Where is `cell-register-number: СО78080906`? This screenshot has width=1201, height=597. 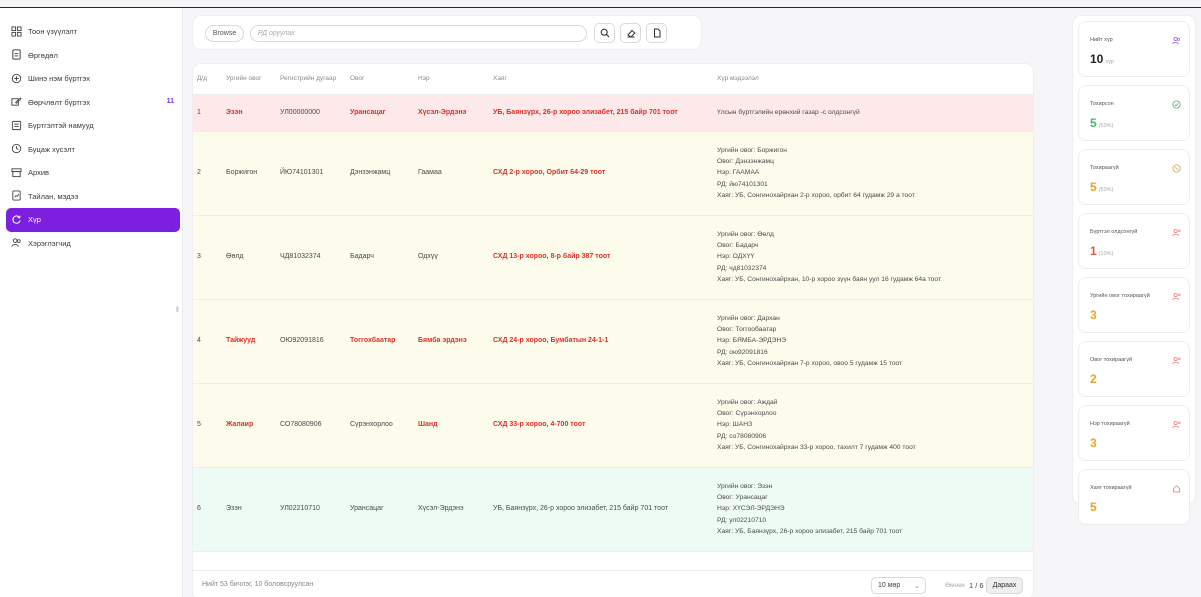
cell-register-number: СО78080906 is located at coordinates (311, 425).